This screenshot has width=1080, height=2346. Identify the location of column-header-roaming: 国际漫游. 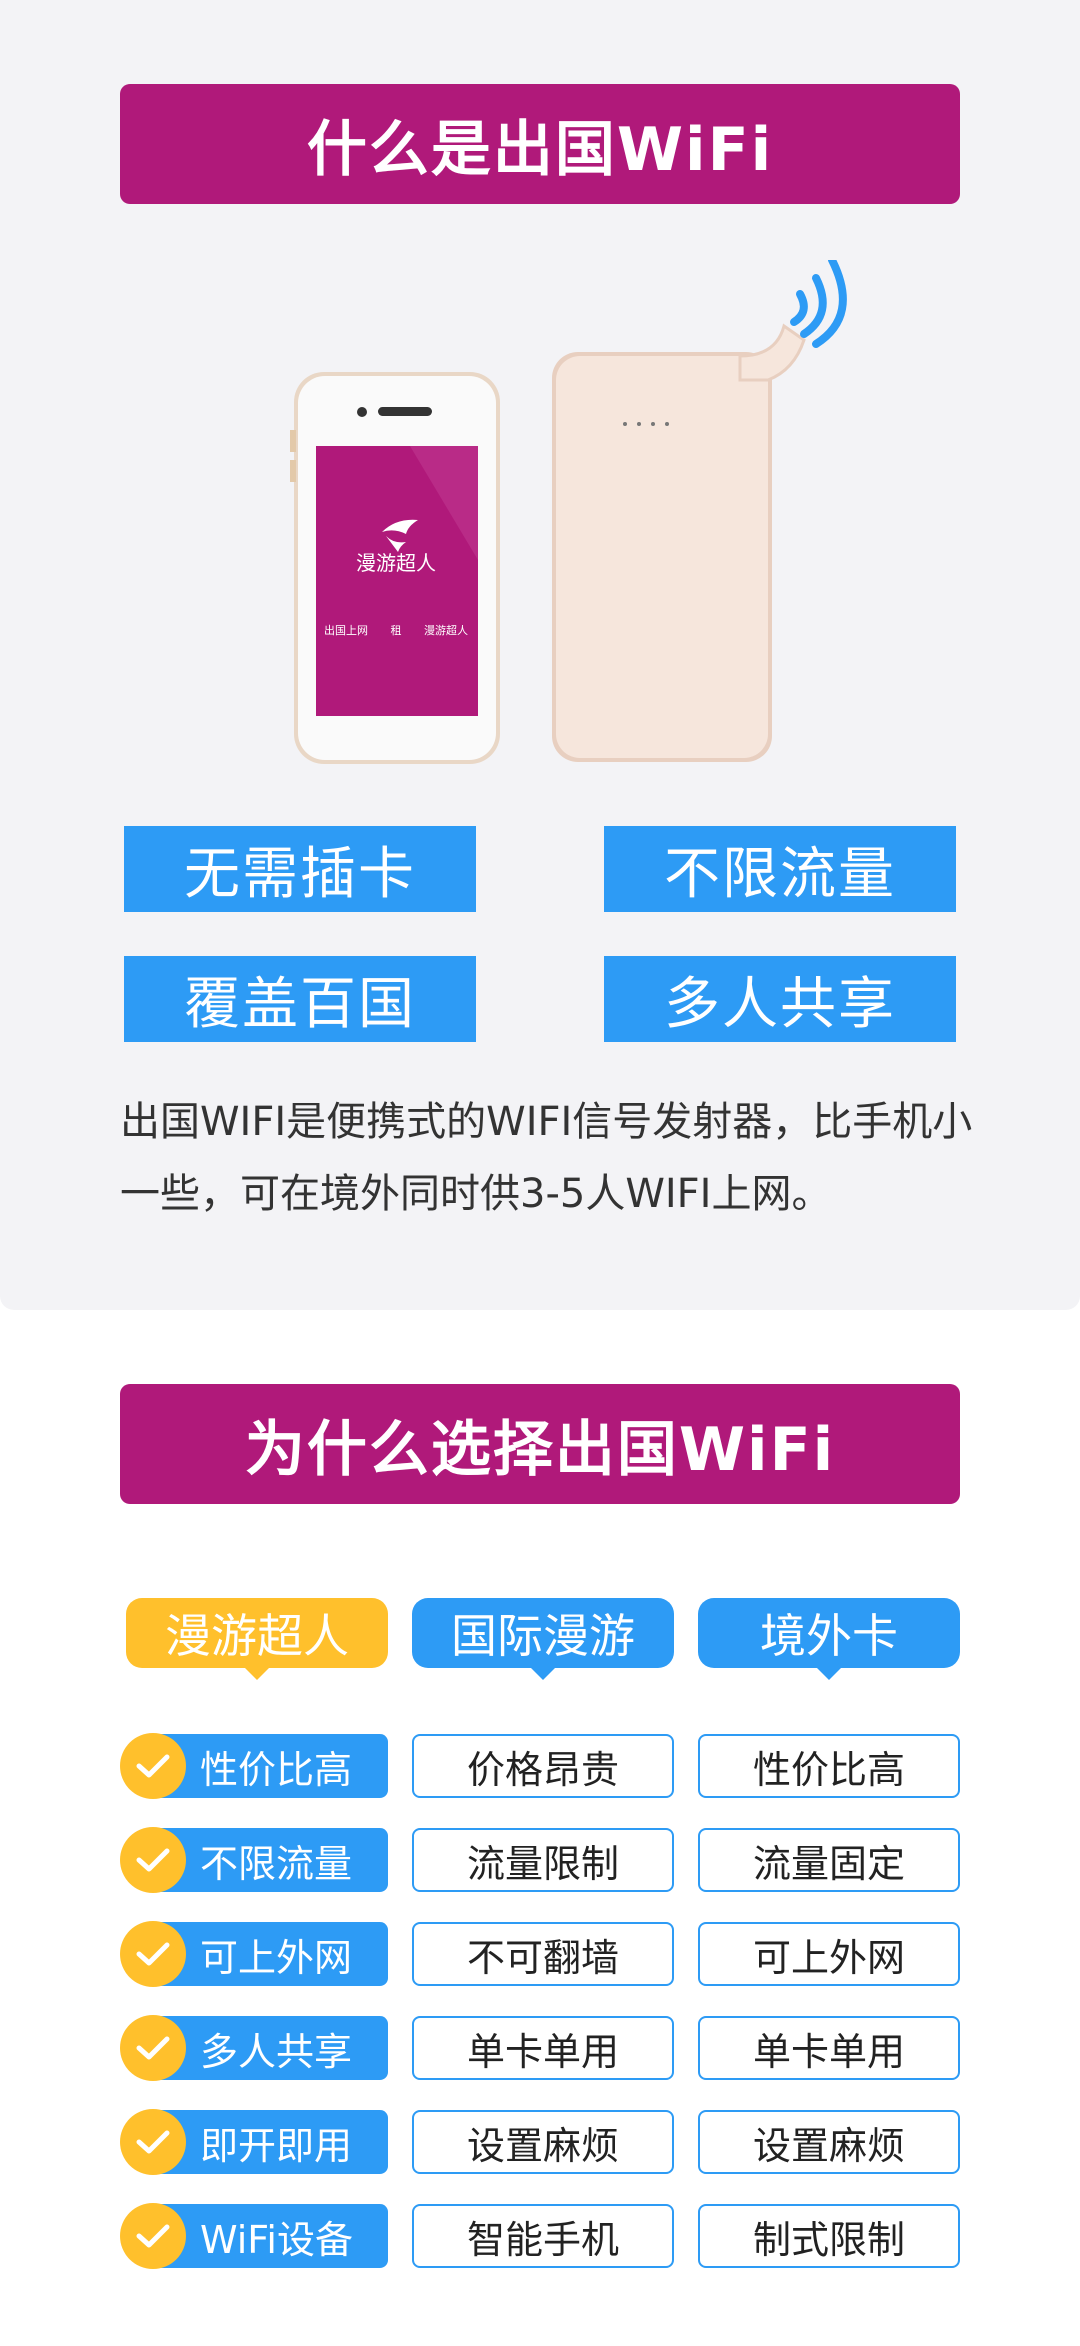
(543, 1639).